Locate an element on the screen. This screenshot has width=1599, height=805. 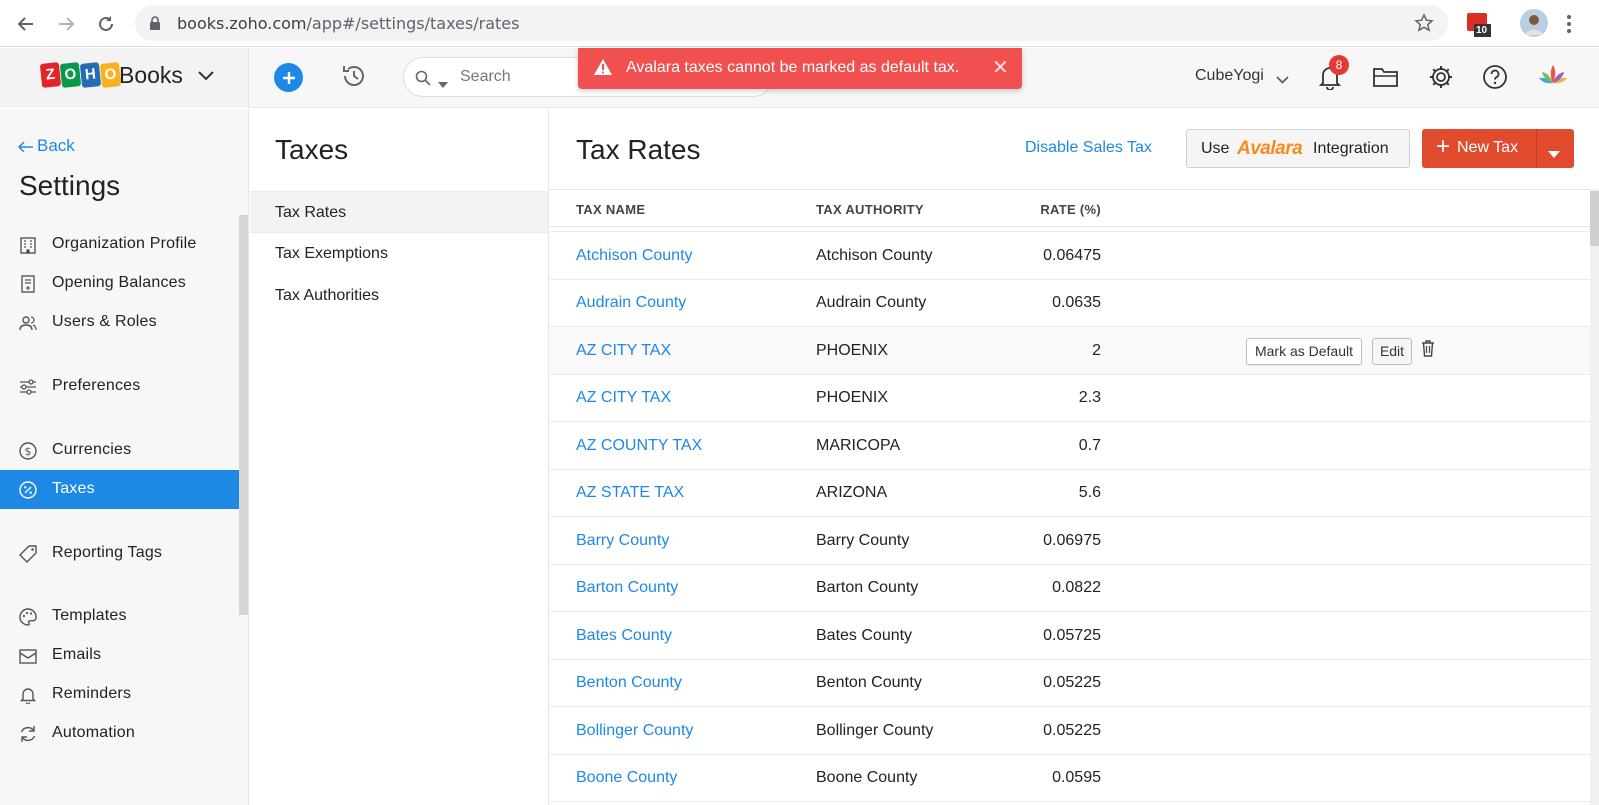
sidebar-item-automation: Automation is located at coordinates (119, 733).